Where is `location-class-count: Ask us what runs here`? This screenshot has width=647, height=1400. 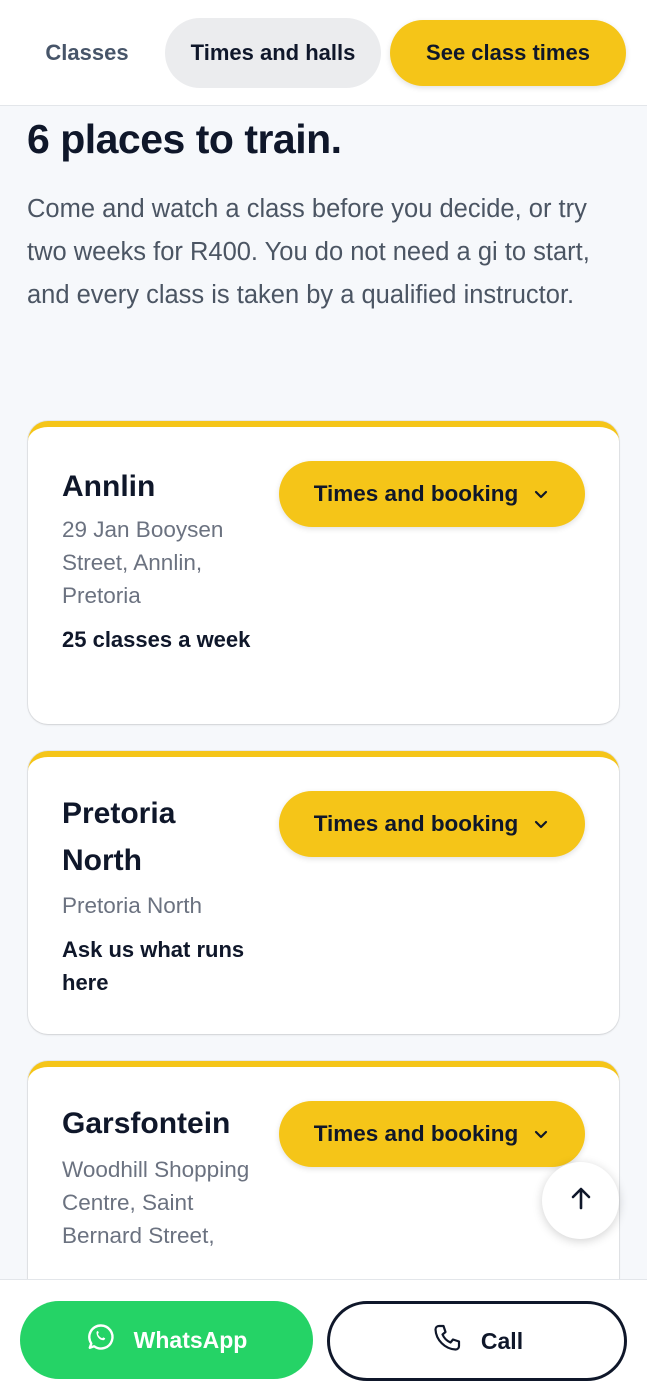
location-class-count: Ask us what runs here is located at coordinates (153, 966).